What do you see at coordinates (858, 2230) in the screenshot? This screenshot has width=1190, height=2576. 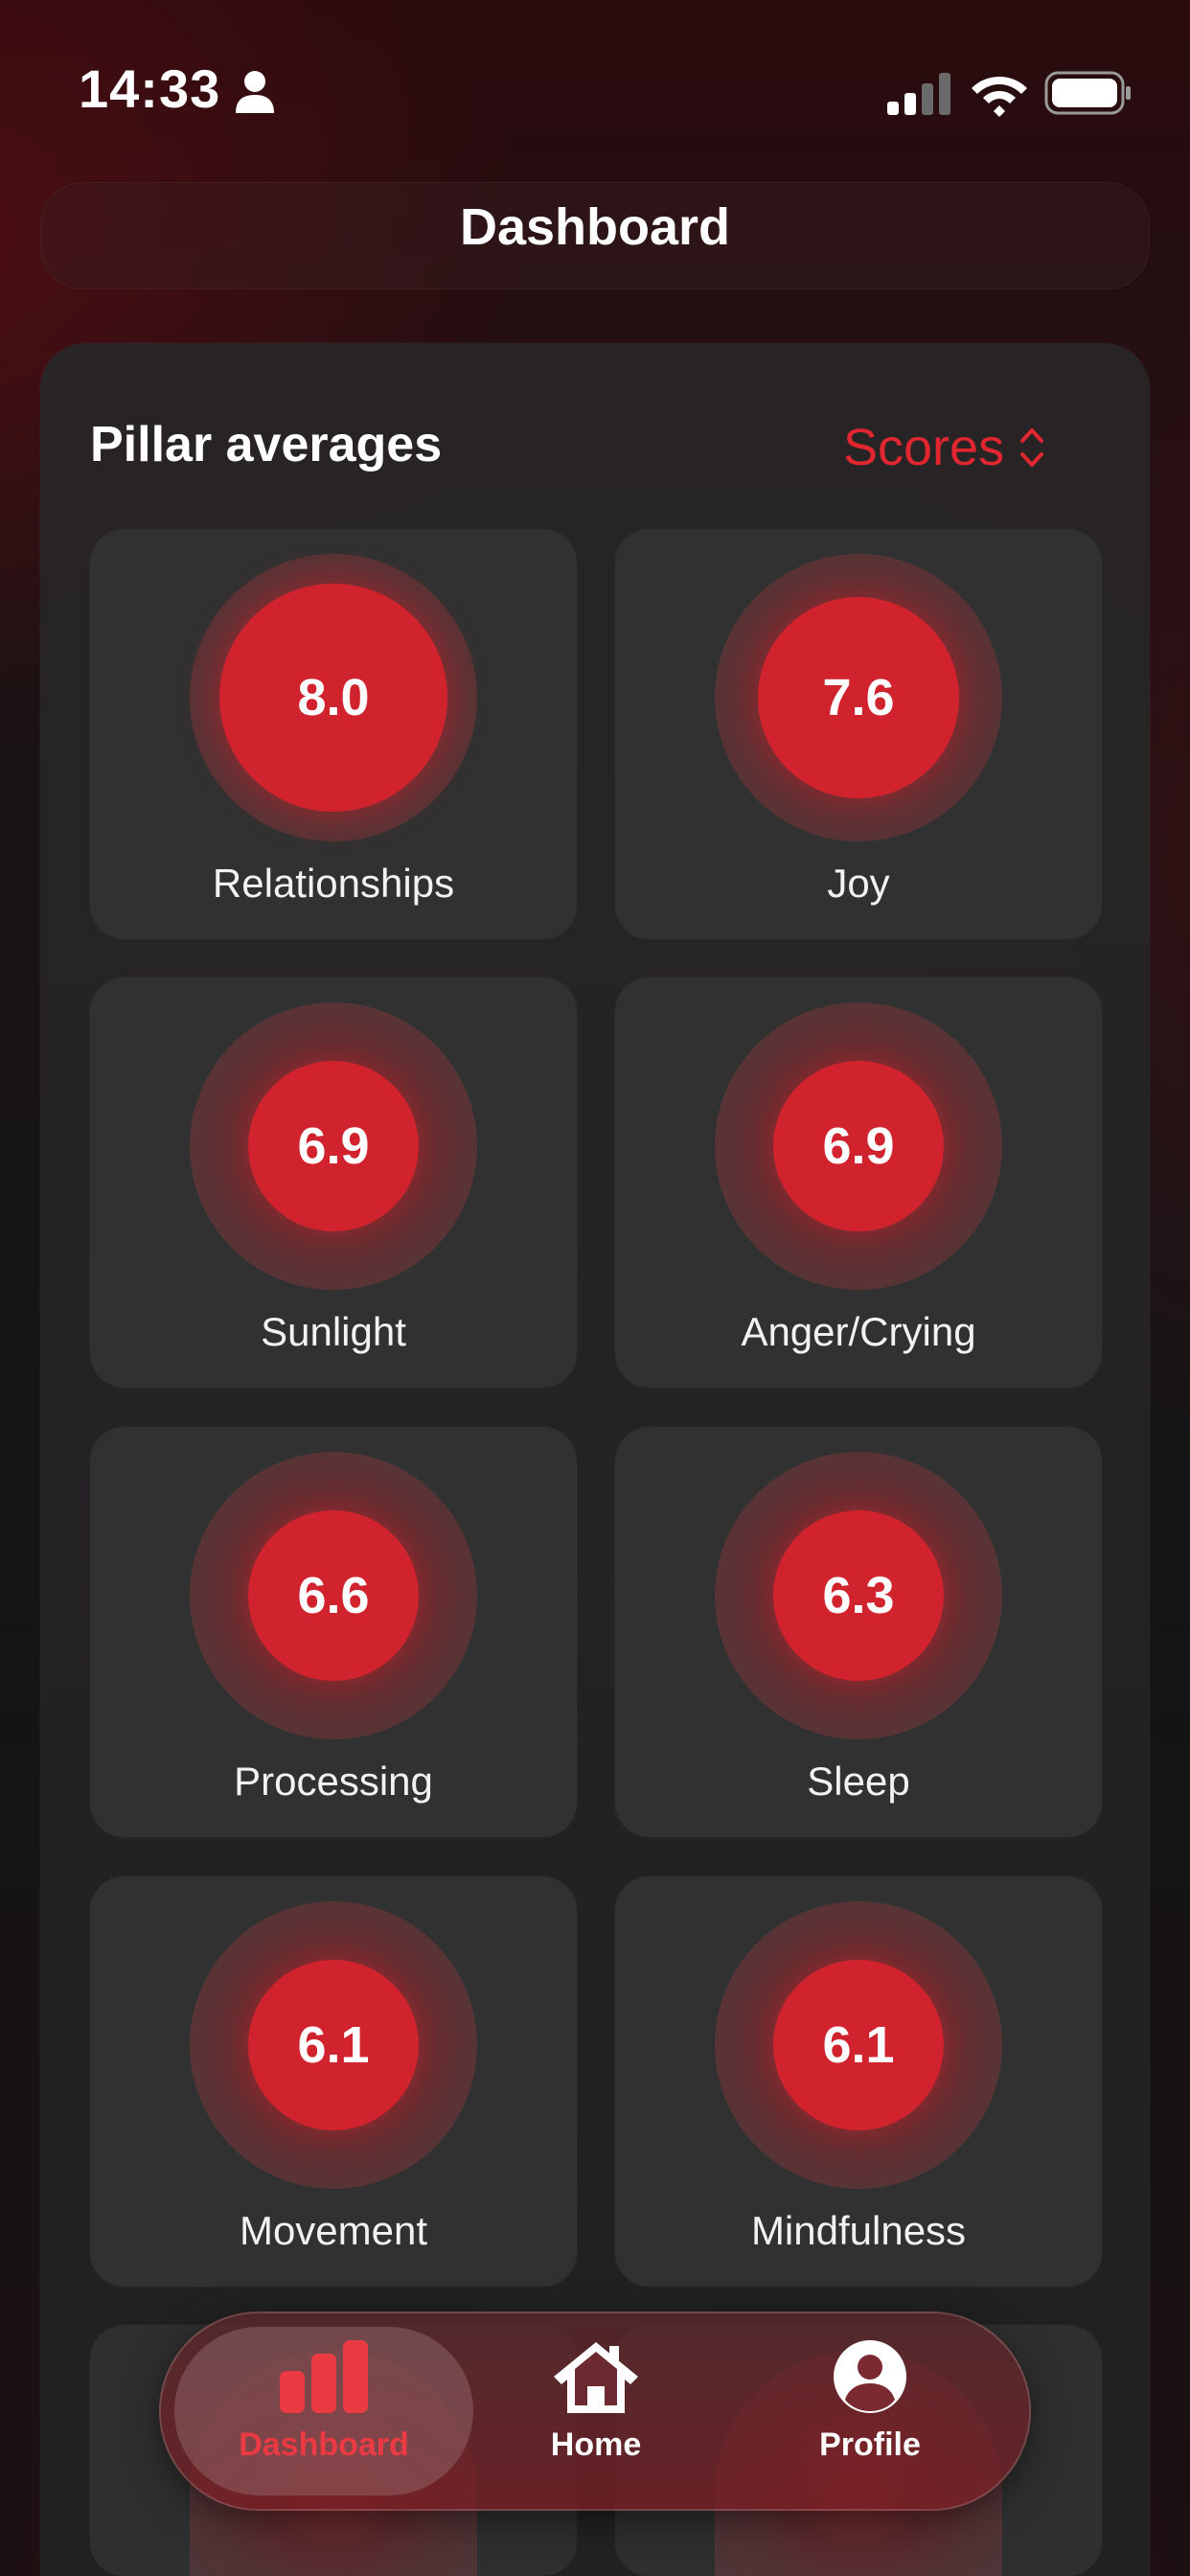 I see `pillar-label: Mindfulness` at bounding box center [858, 2230].